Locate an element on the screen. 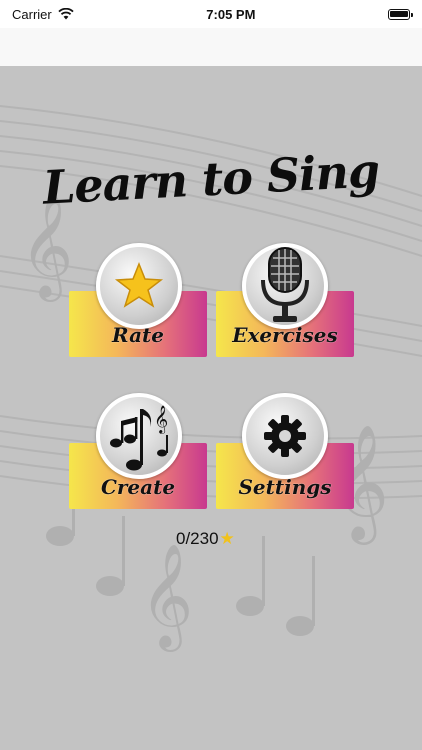 The width and height of the screenshot is (422, 750). star-icon is located at coordinates (139, 284).